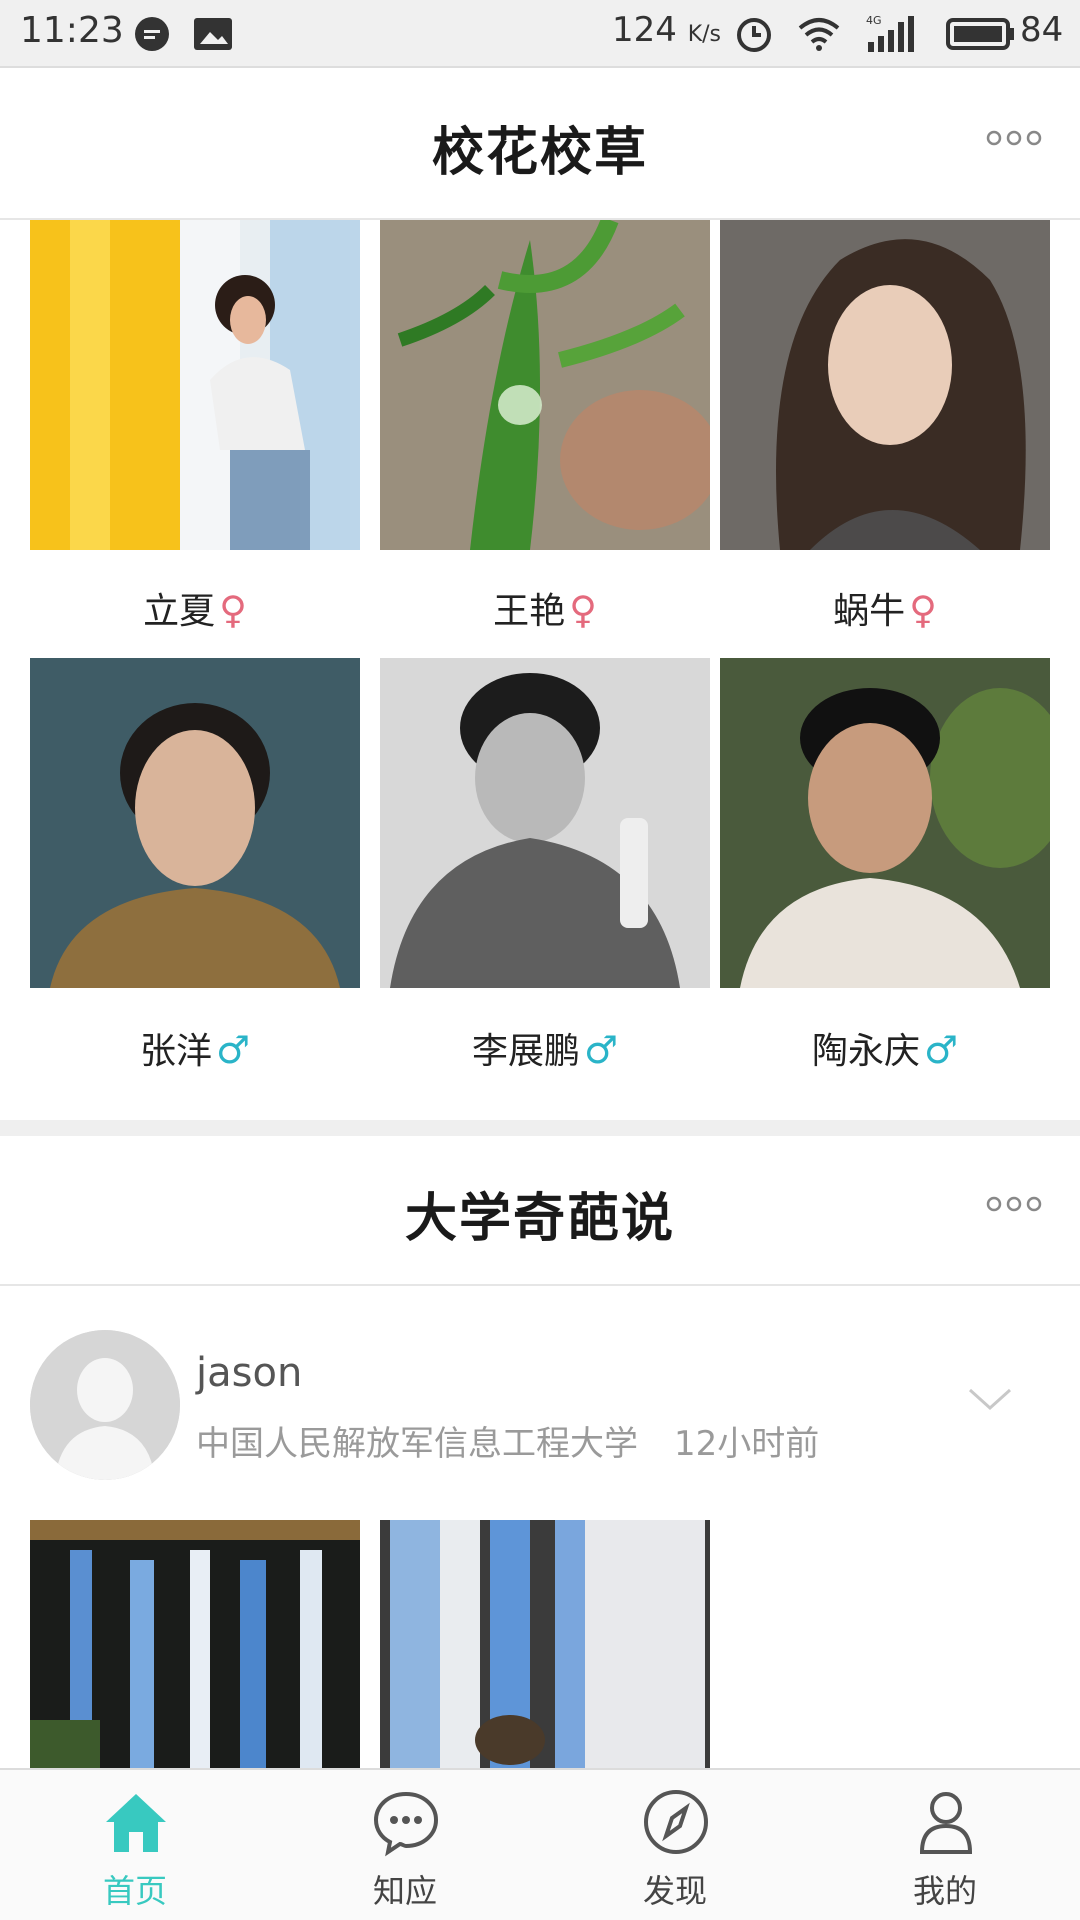 This screenshot has height=1920, width=1080. I want to click on chat-bubble-icon, so click(406, 1824).